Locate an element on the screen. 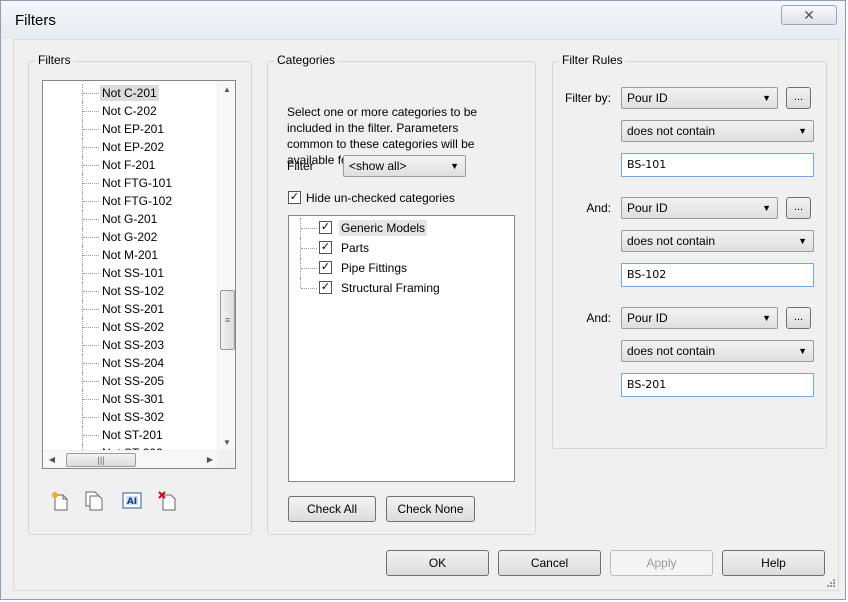 The width and height of the screenshot is (848, 602). rule-operator-value: does not contain is located at coordinates (671, 131).